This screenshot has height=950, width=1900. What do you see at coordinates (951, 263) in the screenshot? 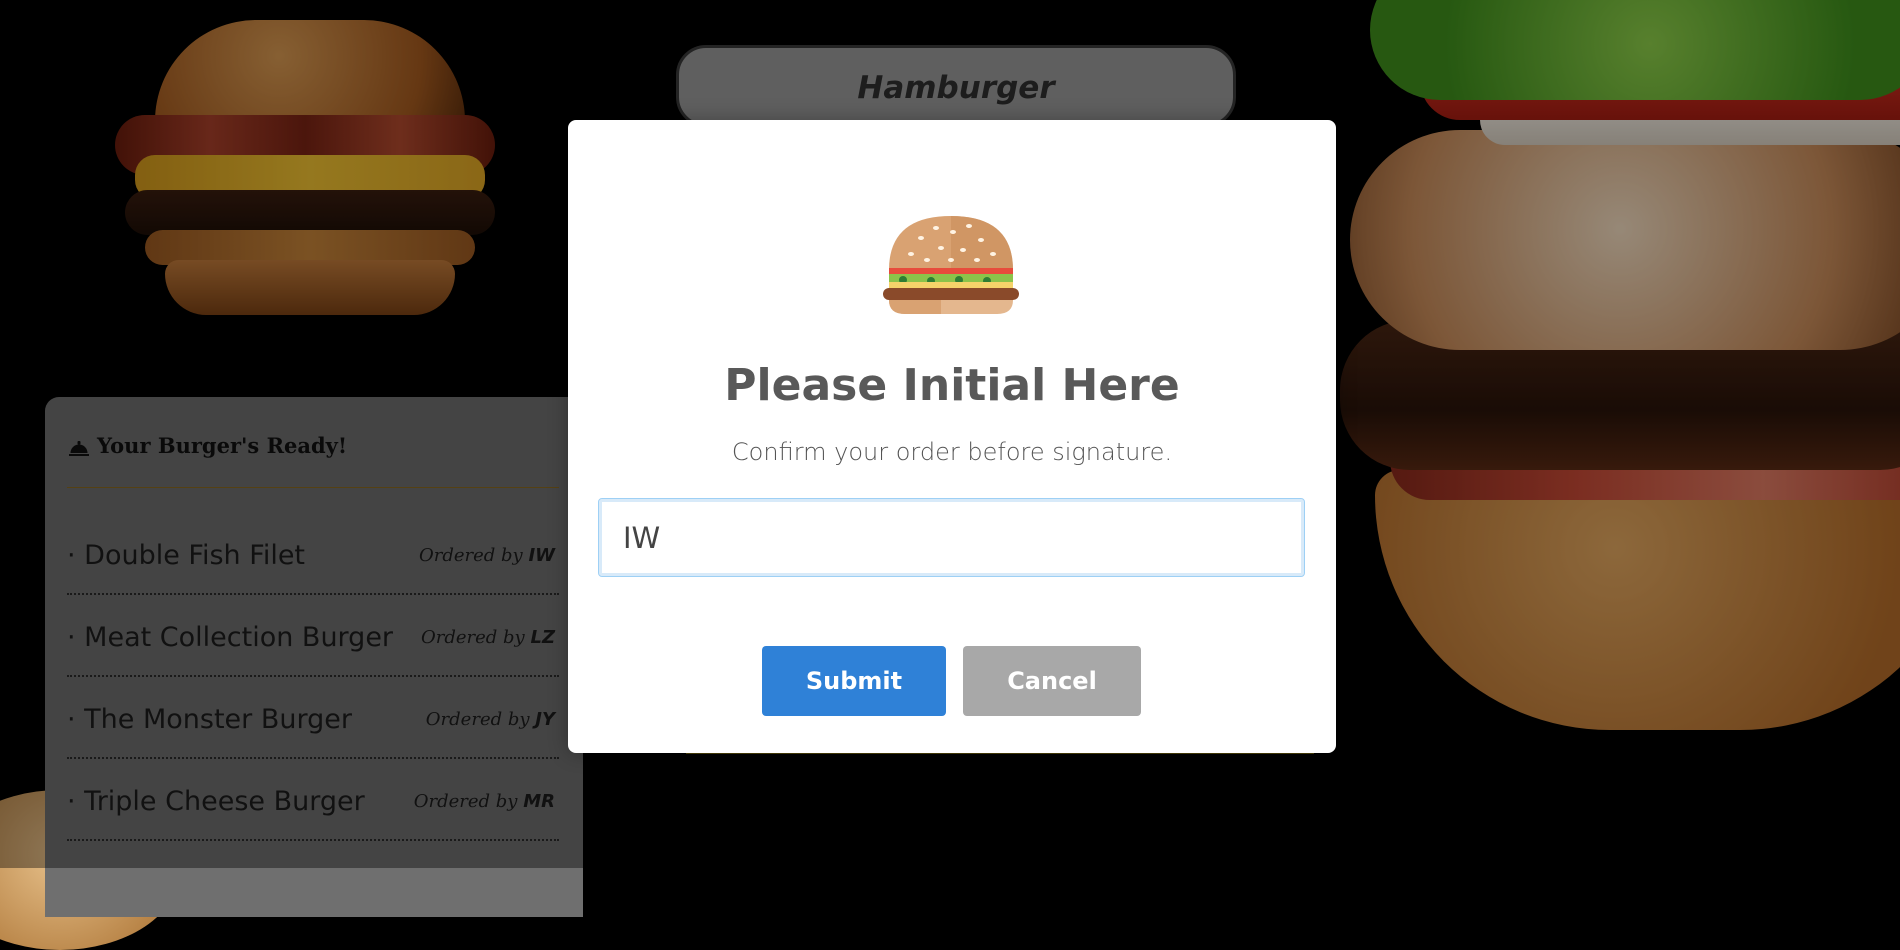
I see `hamburger-icon` at bounding box center [951, 263].